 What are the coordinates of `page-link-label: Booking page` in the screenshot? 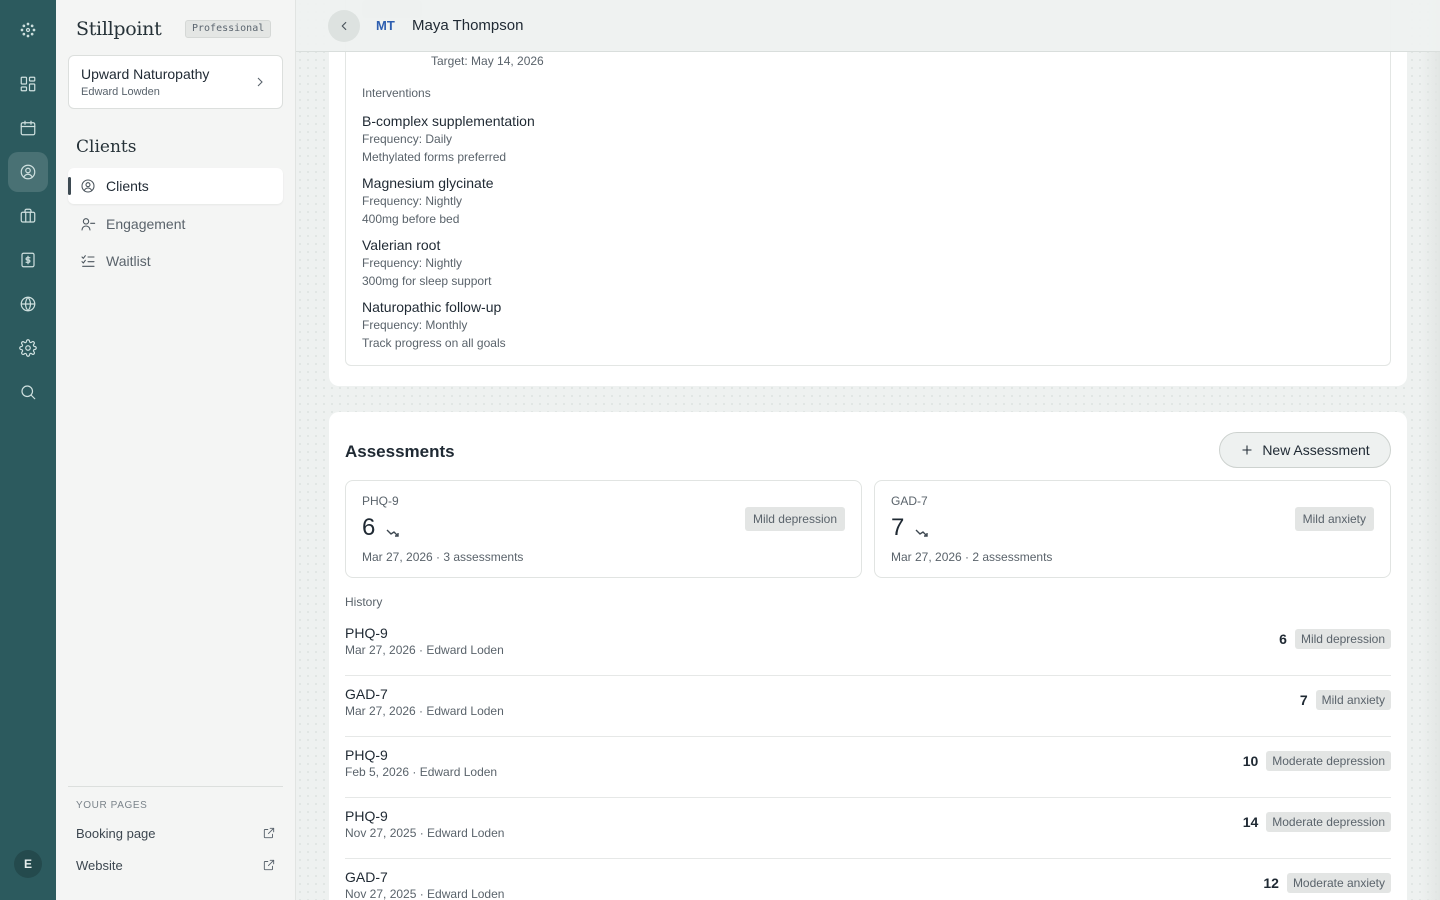 It's located at (116, 833).